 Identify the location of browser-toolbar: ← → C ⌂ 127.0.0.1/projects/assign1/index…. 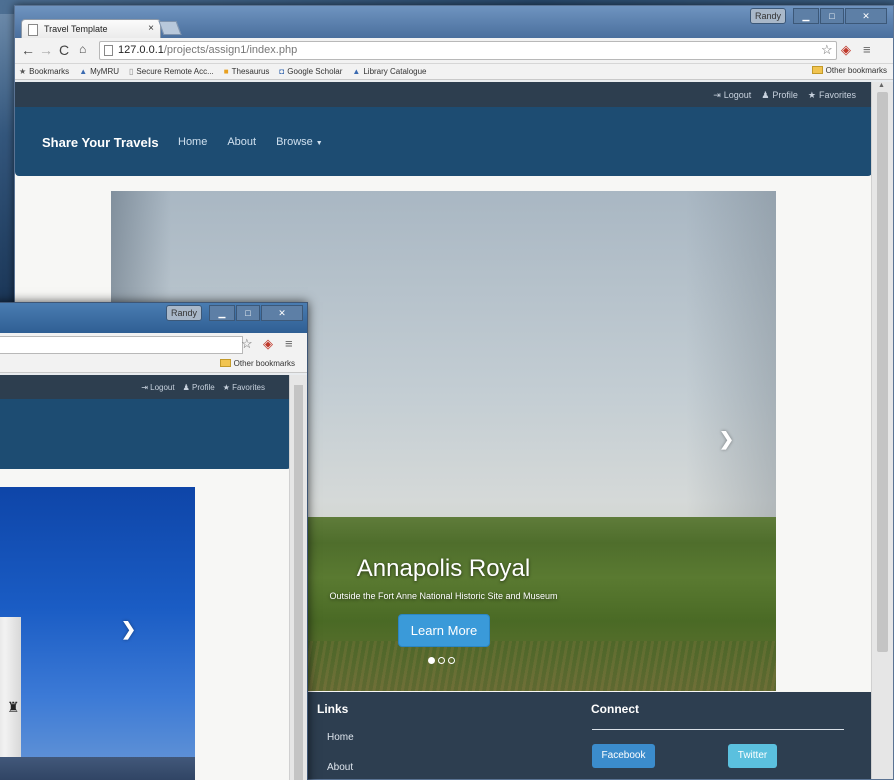
(454, 51).